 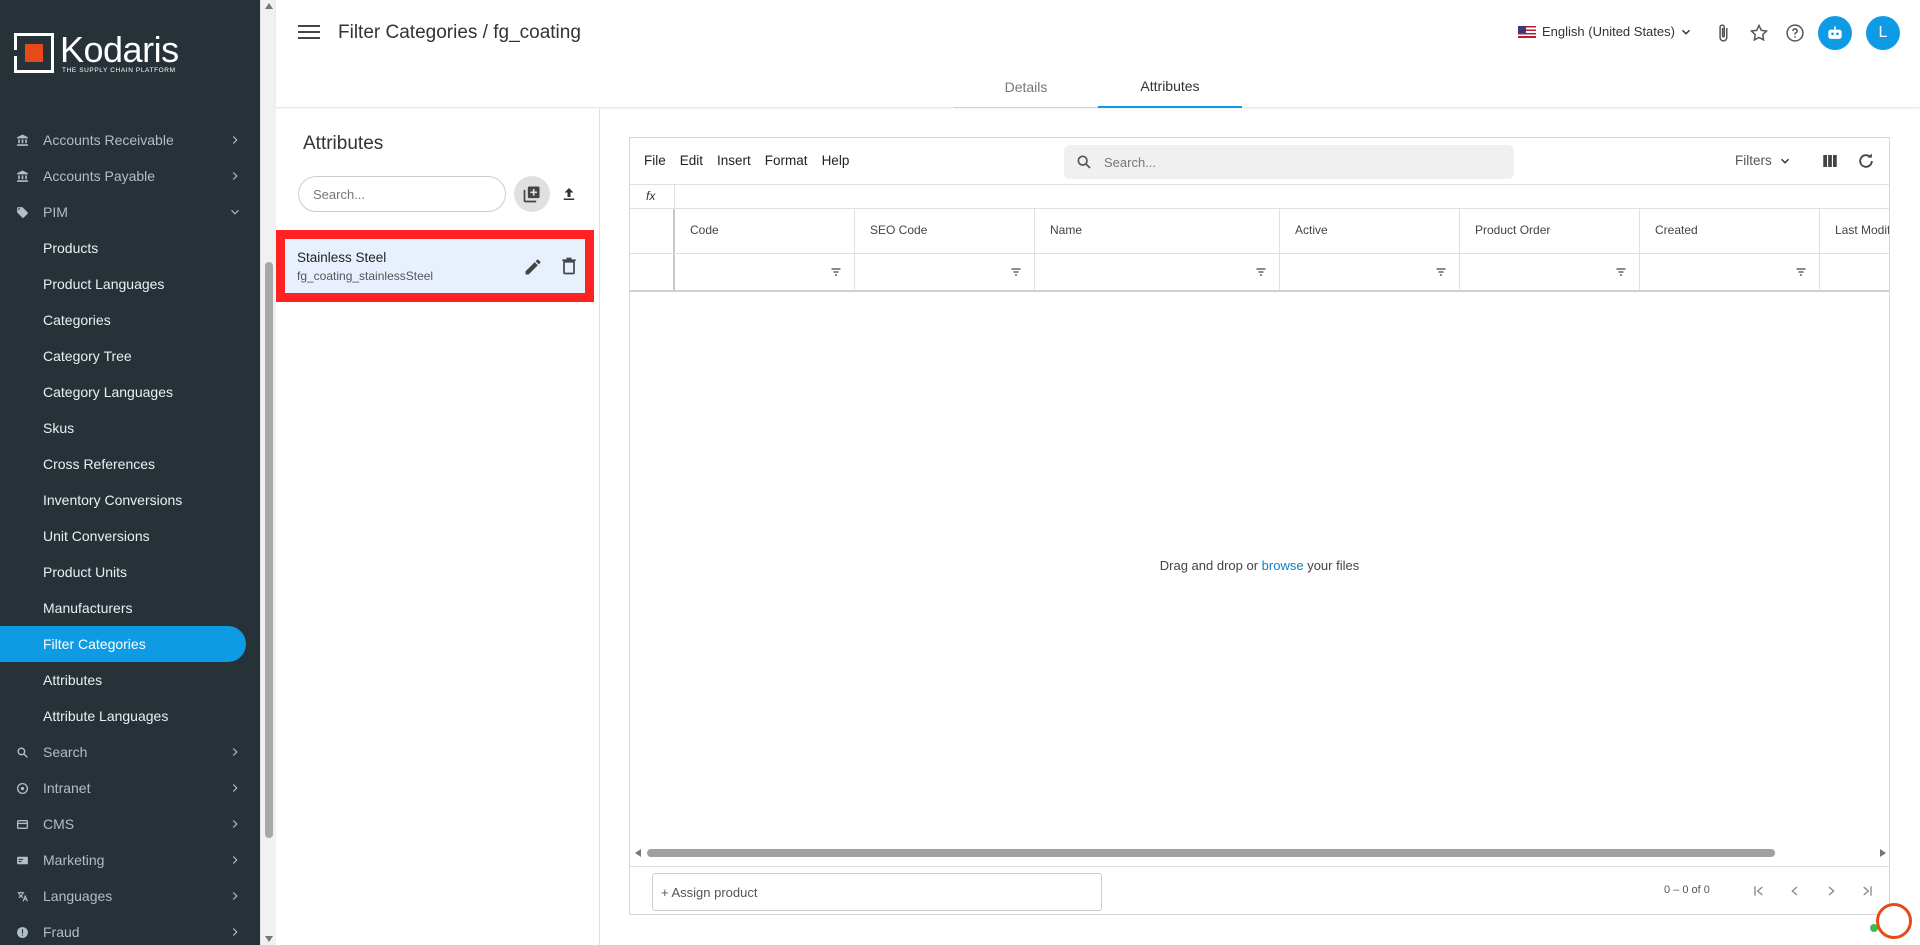 I want to click on column-filter-seo-code, so click(x=945, y=272).